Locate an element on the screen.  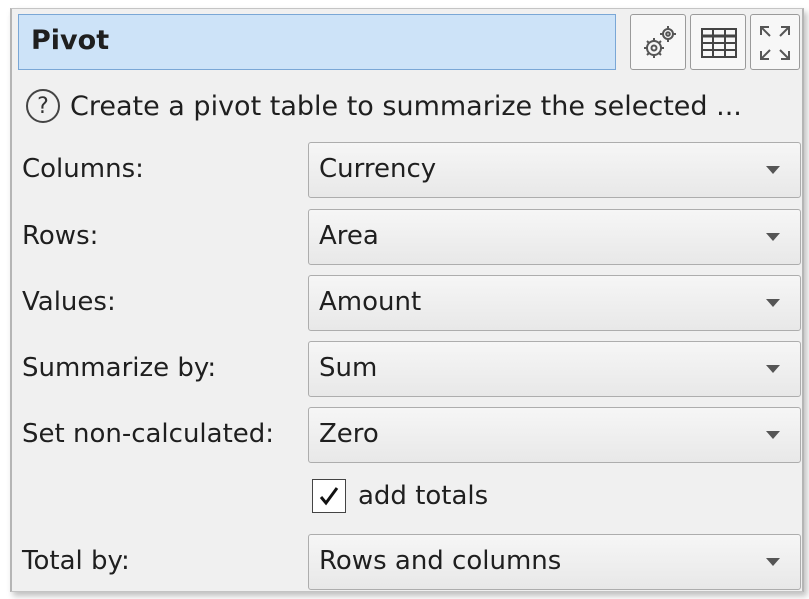
set-non-calculated-value: Zero is located at coordinates (349, 434).